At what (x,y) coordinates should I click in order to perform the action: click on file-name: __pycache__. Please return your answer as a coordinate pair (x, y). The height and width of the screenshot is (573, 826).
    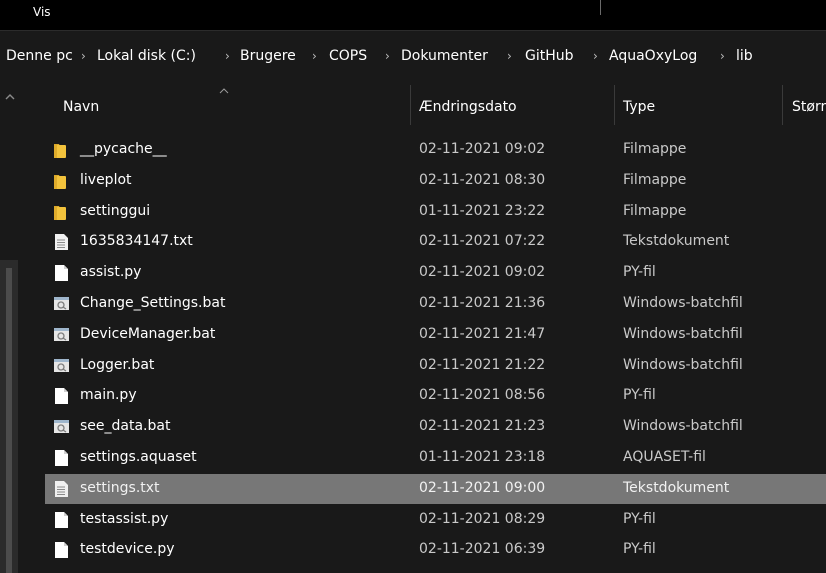
    Looking at the image, I should click on (123, 149).